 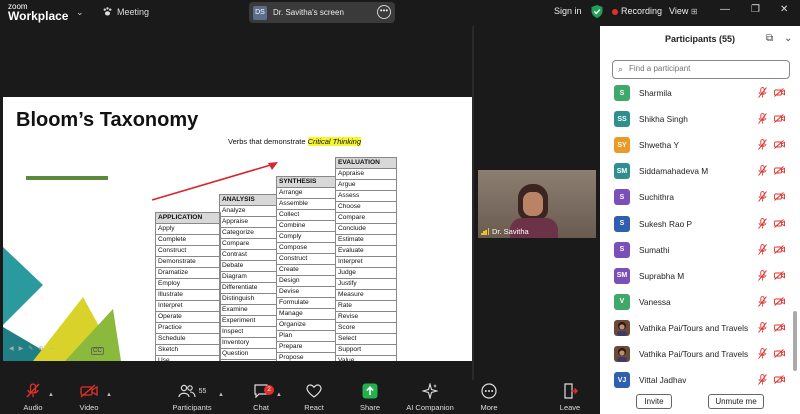 I want to click on invite-button: Invite, so click(x=654, y=401).